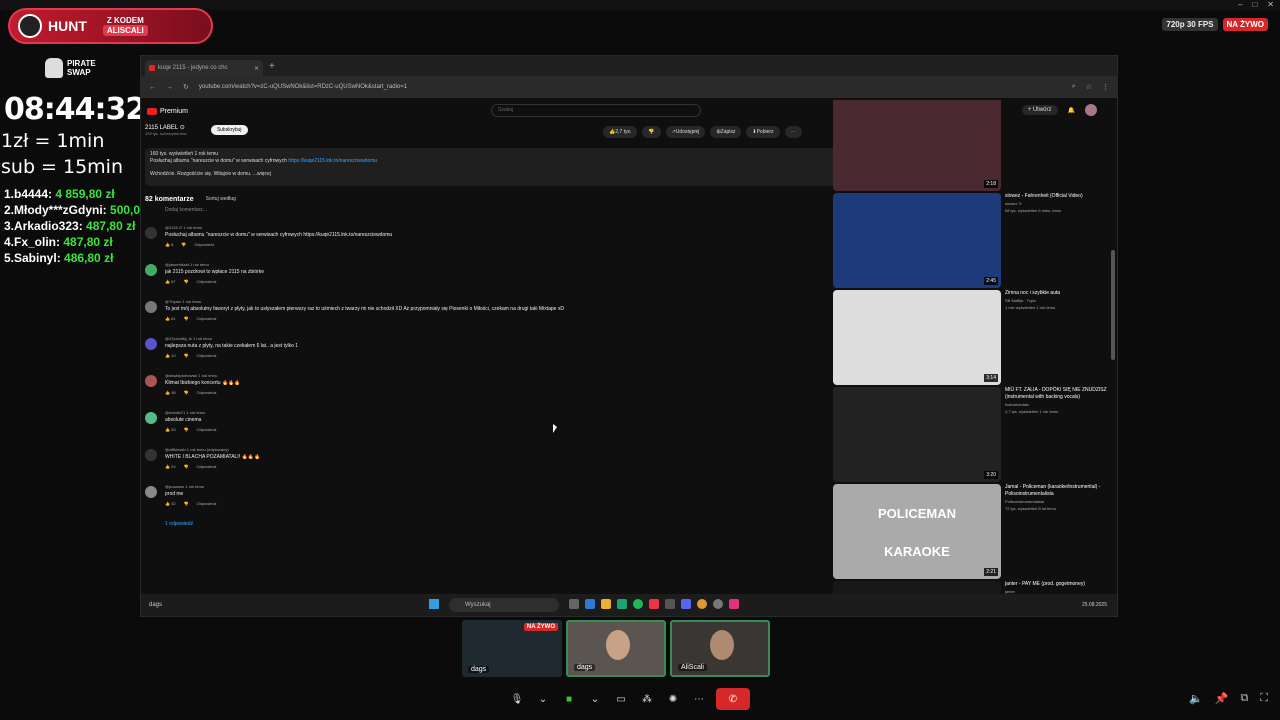 This screenshot has width=1280, height=720. What do you see at coordinates (595, 699) in the screenshot?
I see `chevron-down-icon: ⌄` at bounding box center [595, 699].